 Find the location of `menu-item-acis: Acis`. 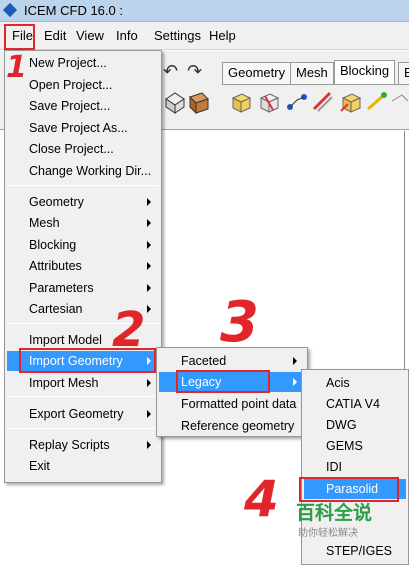

menu-item-acis: Acis is located at coordinates (355, 383).